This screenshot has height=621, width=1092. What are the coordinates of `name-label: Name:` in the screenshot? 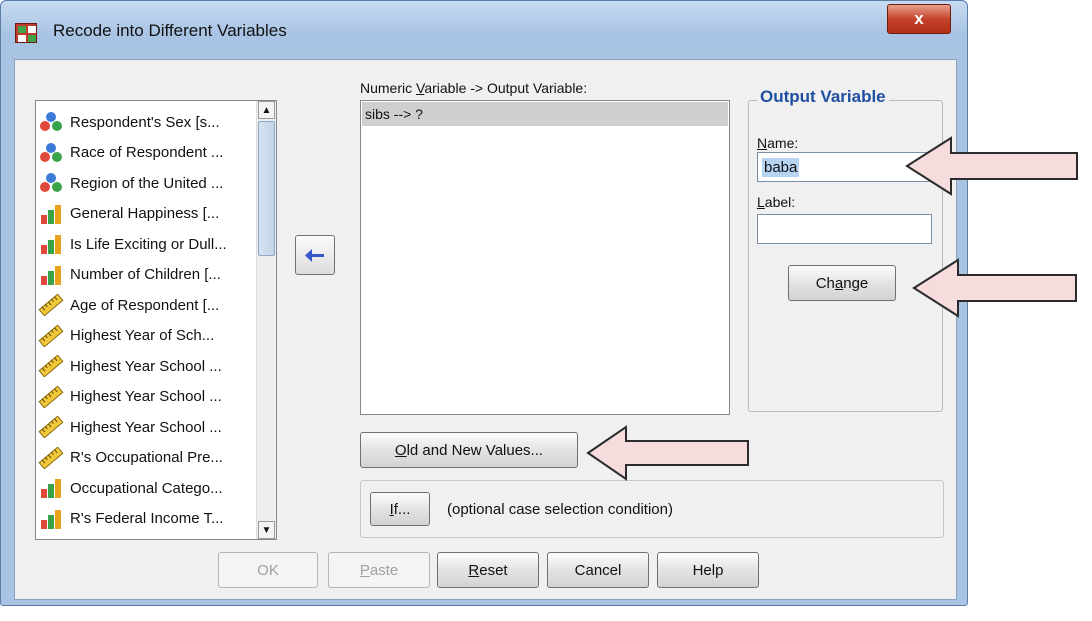 It's located at (777, 143).